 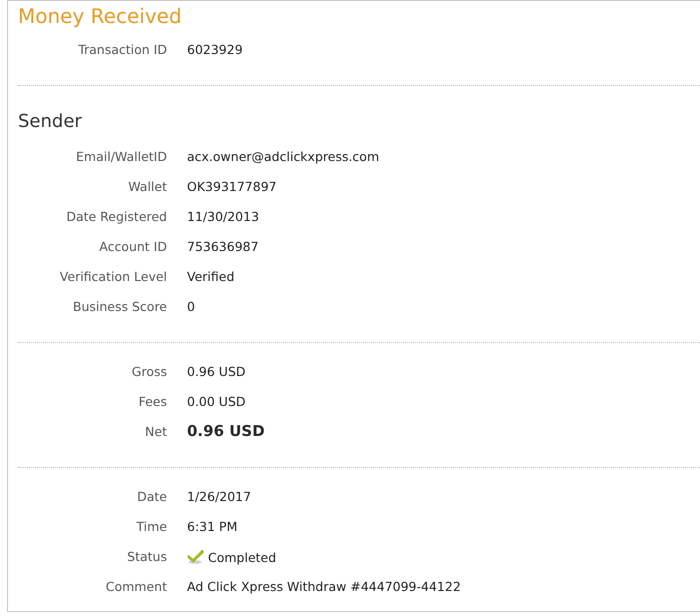 I want to click on field-value: Verified, so click(x=210, y=276).